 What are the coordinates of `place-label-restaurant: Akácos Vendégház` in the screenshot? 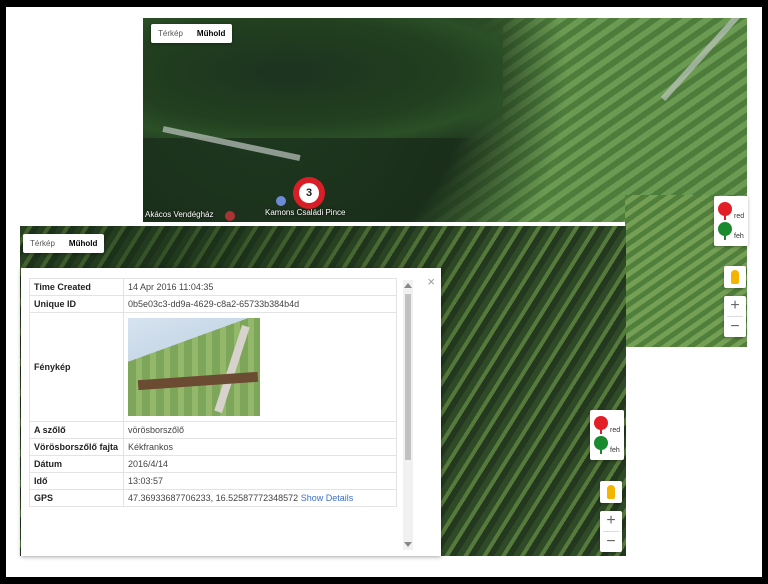 It's located at (179, 214).